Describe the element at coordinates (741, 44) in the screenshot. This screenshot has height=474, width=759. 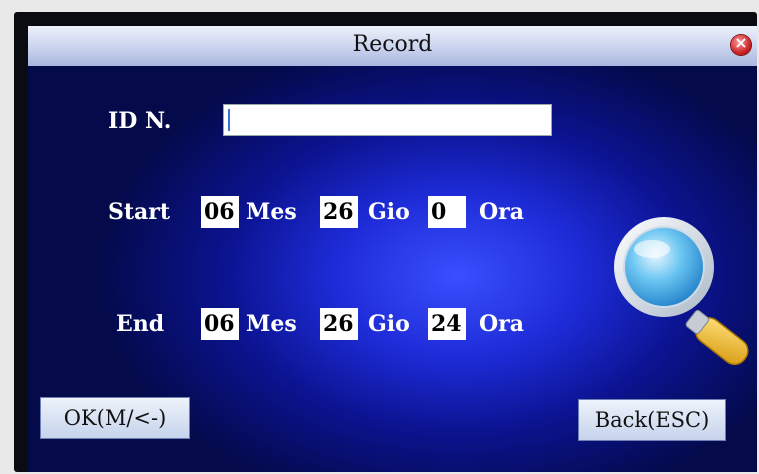
I see `close-icon: ×` at that location.